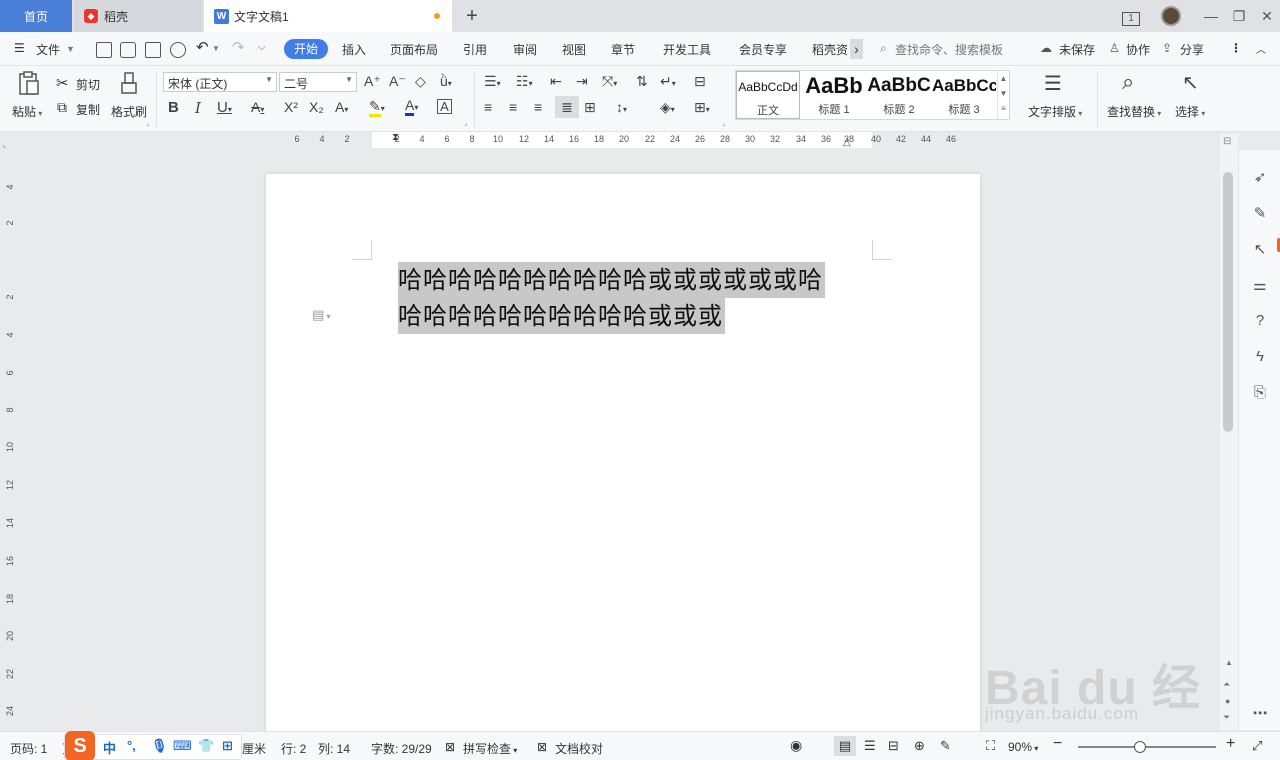 The width and height of the screenshot is (1280, 760). What do you see at coordinates (621, 107) in the screenshot?
I see `line-spacing-icon: ↕▾` at bounding box center [621, 107].